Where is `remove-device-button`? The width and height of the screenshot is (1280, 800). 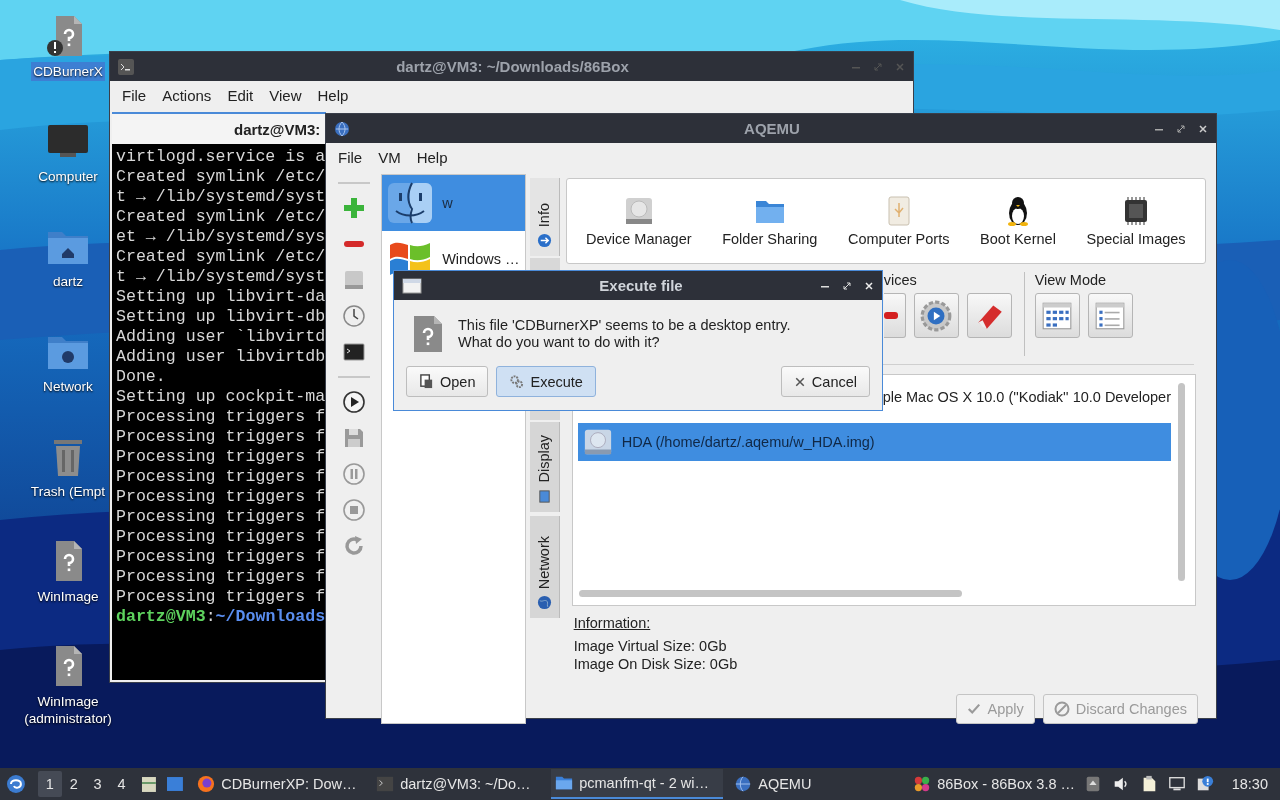
remove-device-button is located at coordinates (894, 315).